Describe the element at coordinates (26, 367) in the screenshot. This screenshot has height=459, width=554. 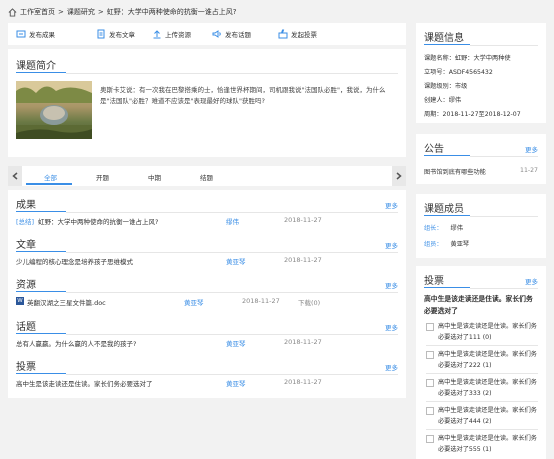
I see `votes-title: 投票` at that location.